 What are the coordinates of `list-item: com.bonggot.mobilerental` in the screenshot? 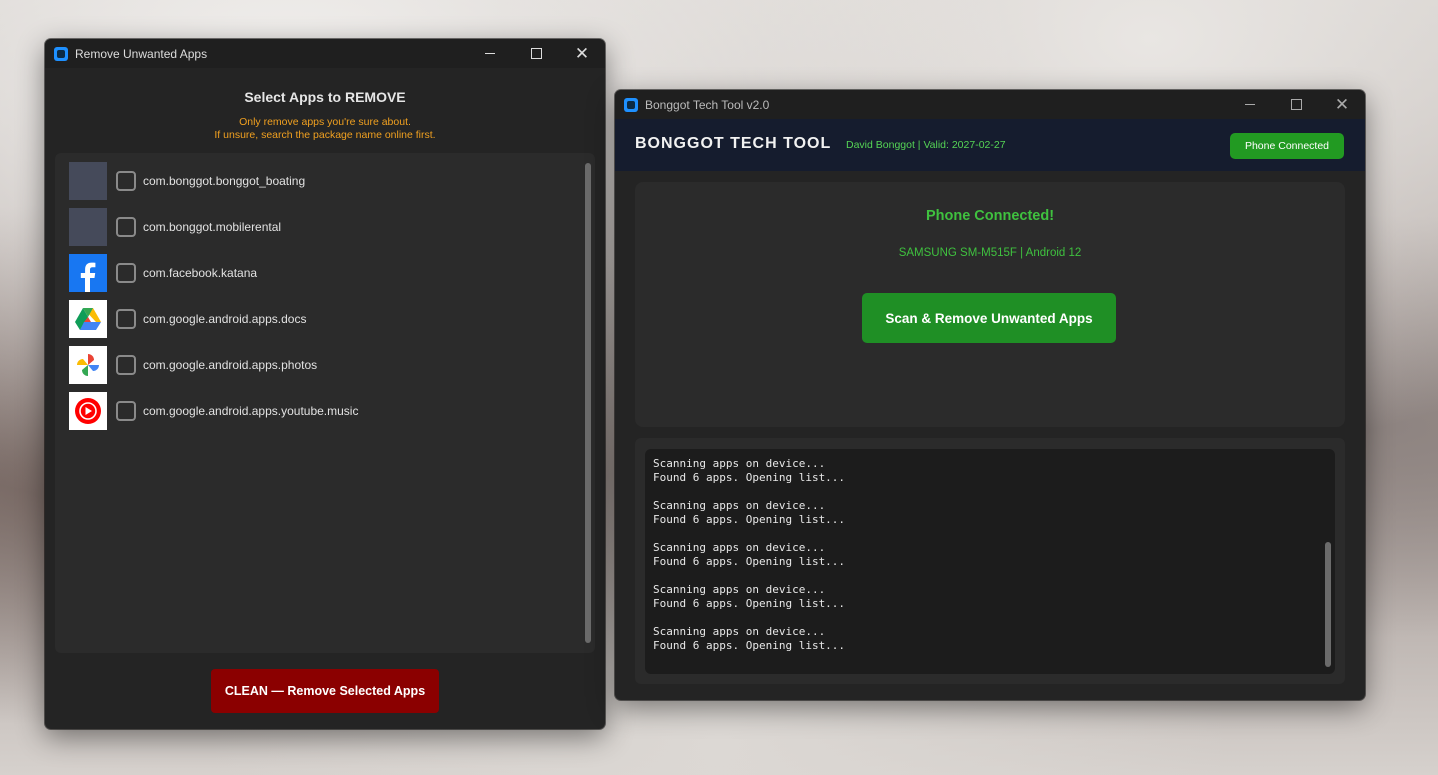 It's located at (175, 227).